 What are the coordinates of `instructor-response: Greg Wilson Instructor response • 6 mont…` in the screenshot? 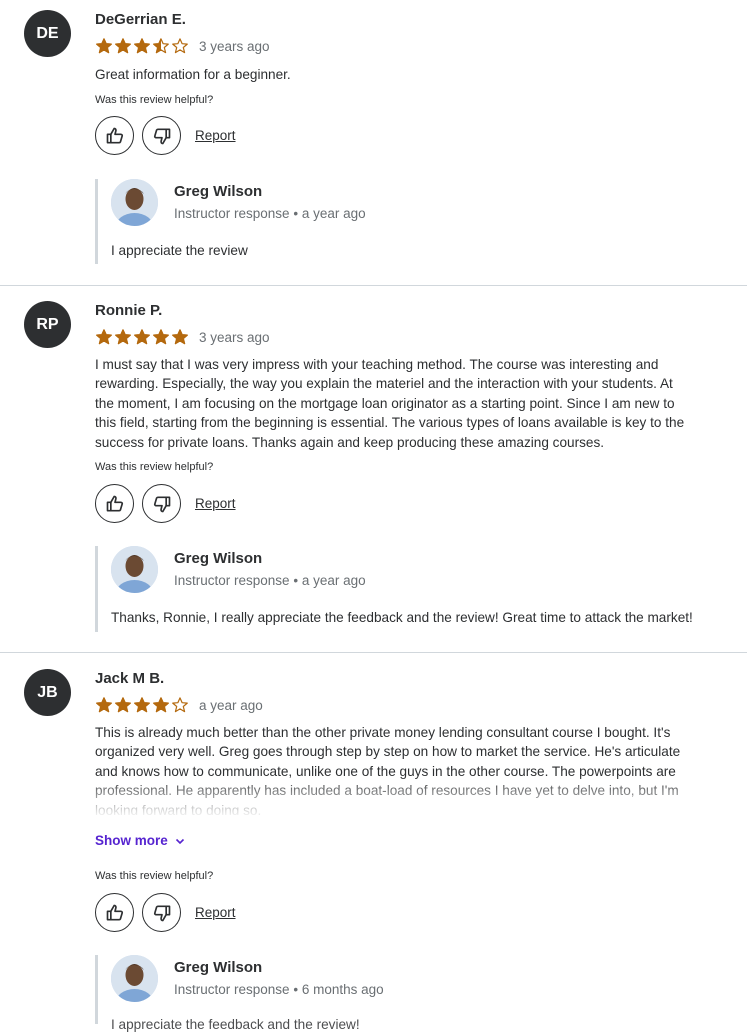 It's located at (405, 993).